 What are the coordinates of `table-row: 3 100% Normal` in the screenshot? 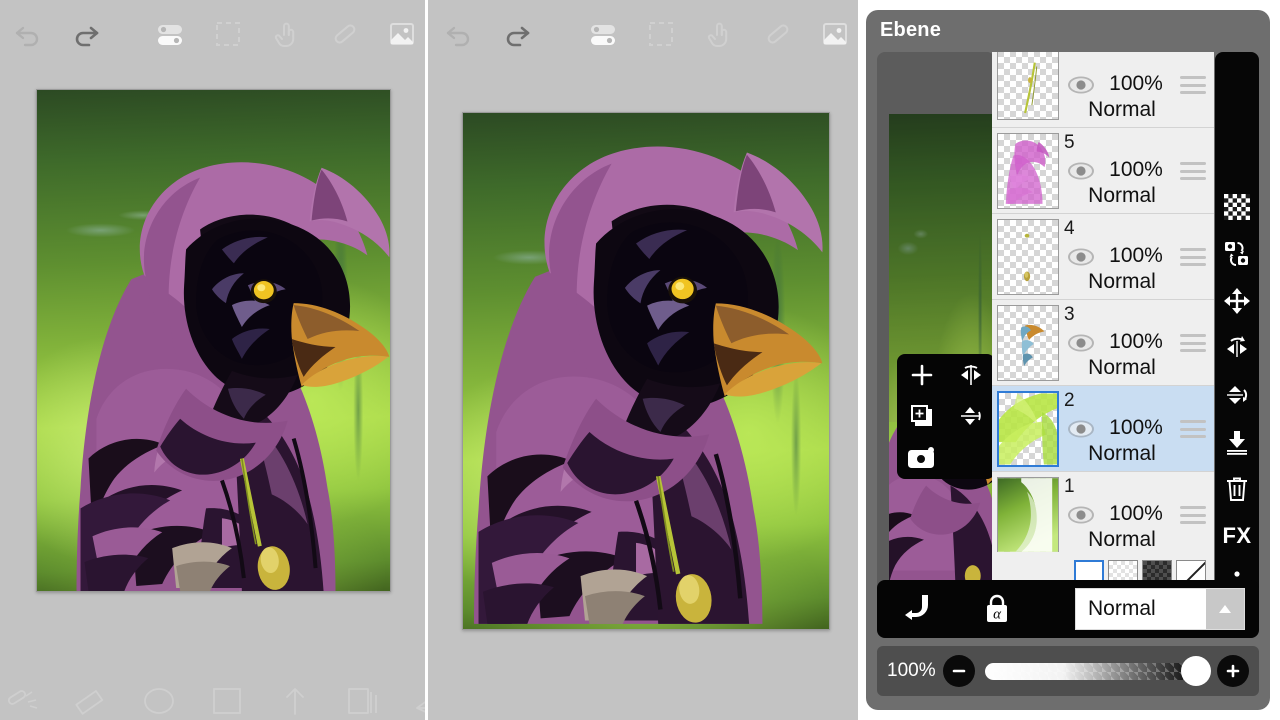 It's located at (1103, 343).